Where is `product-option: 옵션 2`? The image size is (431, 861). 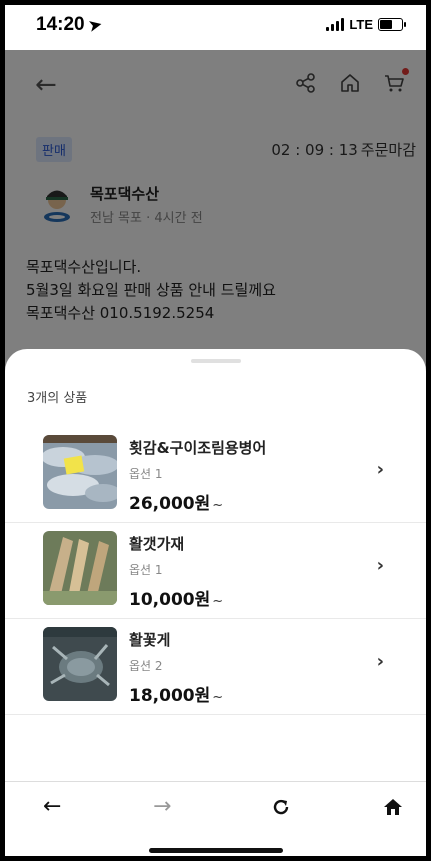 product-option: 옵션 2 is located at coordinates (146, 666).